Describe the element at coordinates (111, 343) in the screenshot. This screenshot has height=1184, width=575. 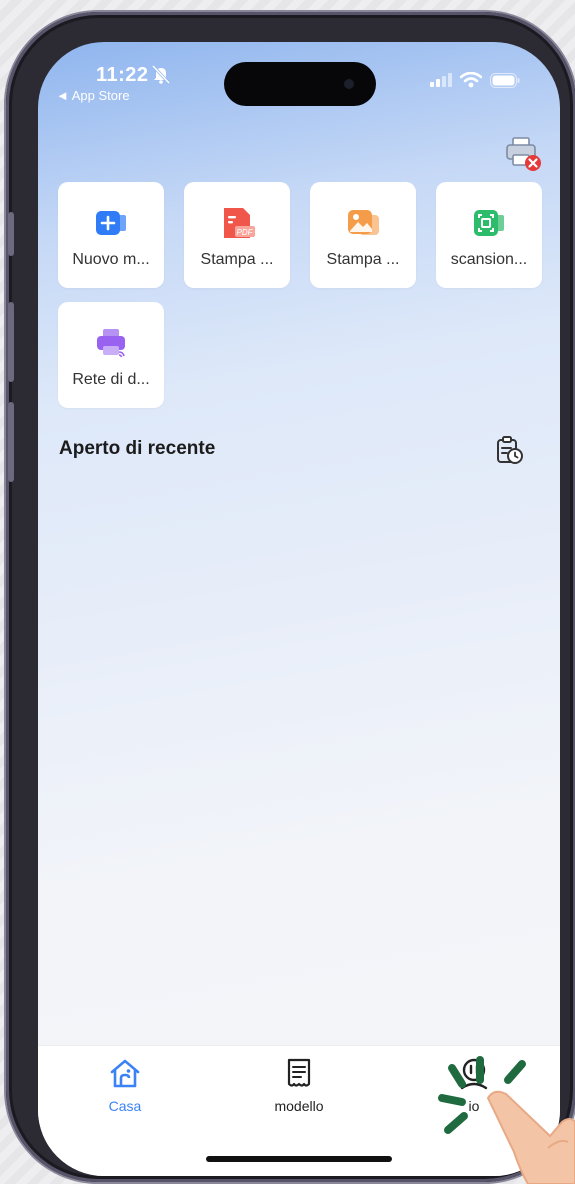
I see `network-printer-icon` at that location.